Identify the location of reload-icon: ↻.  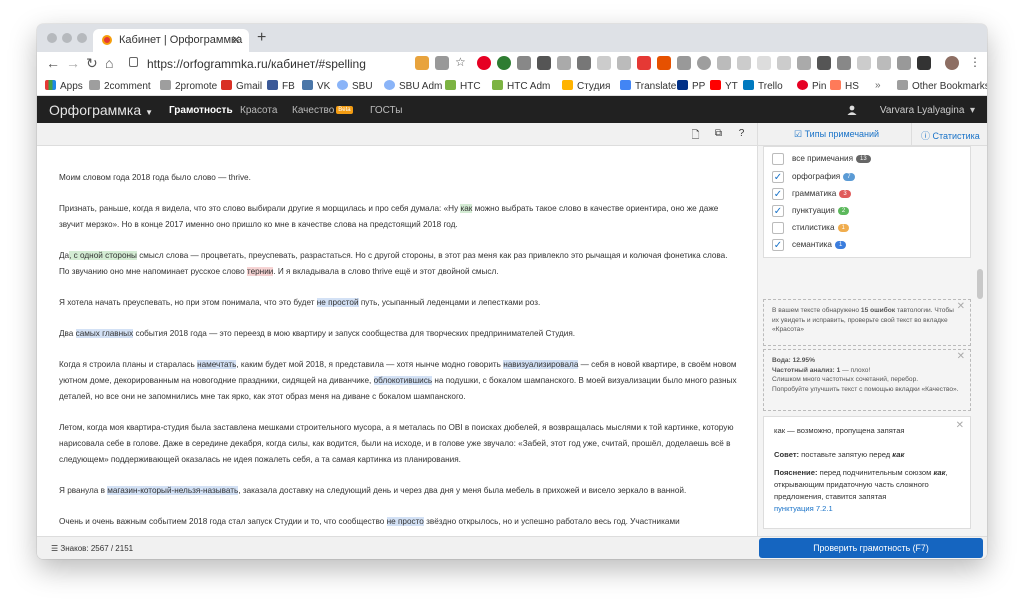
(92, 63).